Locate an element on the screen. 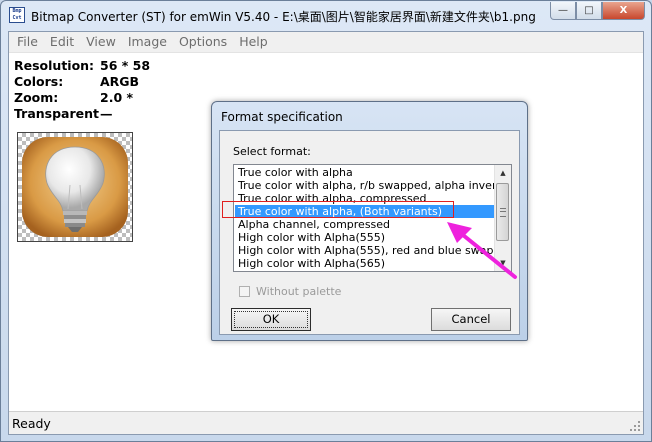 The image size is (652, 442). maximize-button: □ is located at coordinates (589, 11).